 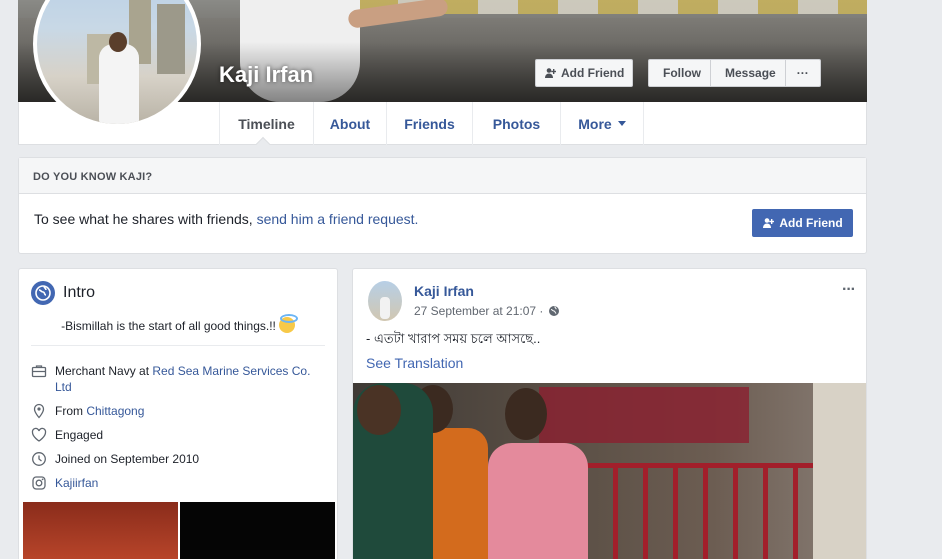 I want to click on intro-instagram: Kajiirfan, so click(x=176, y=483).